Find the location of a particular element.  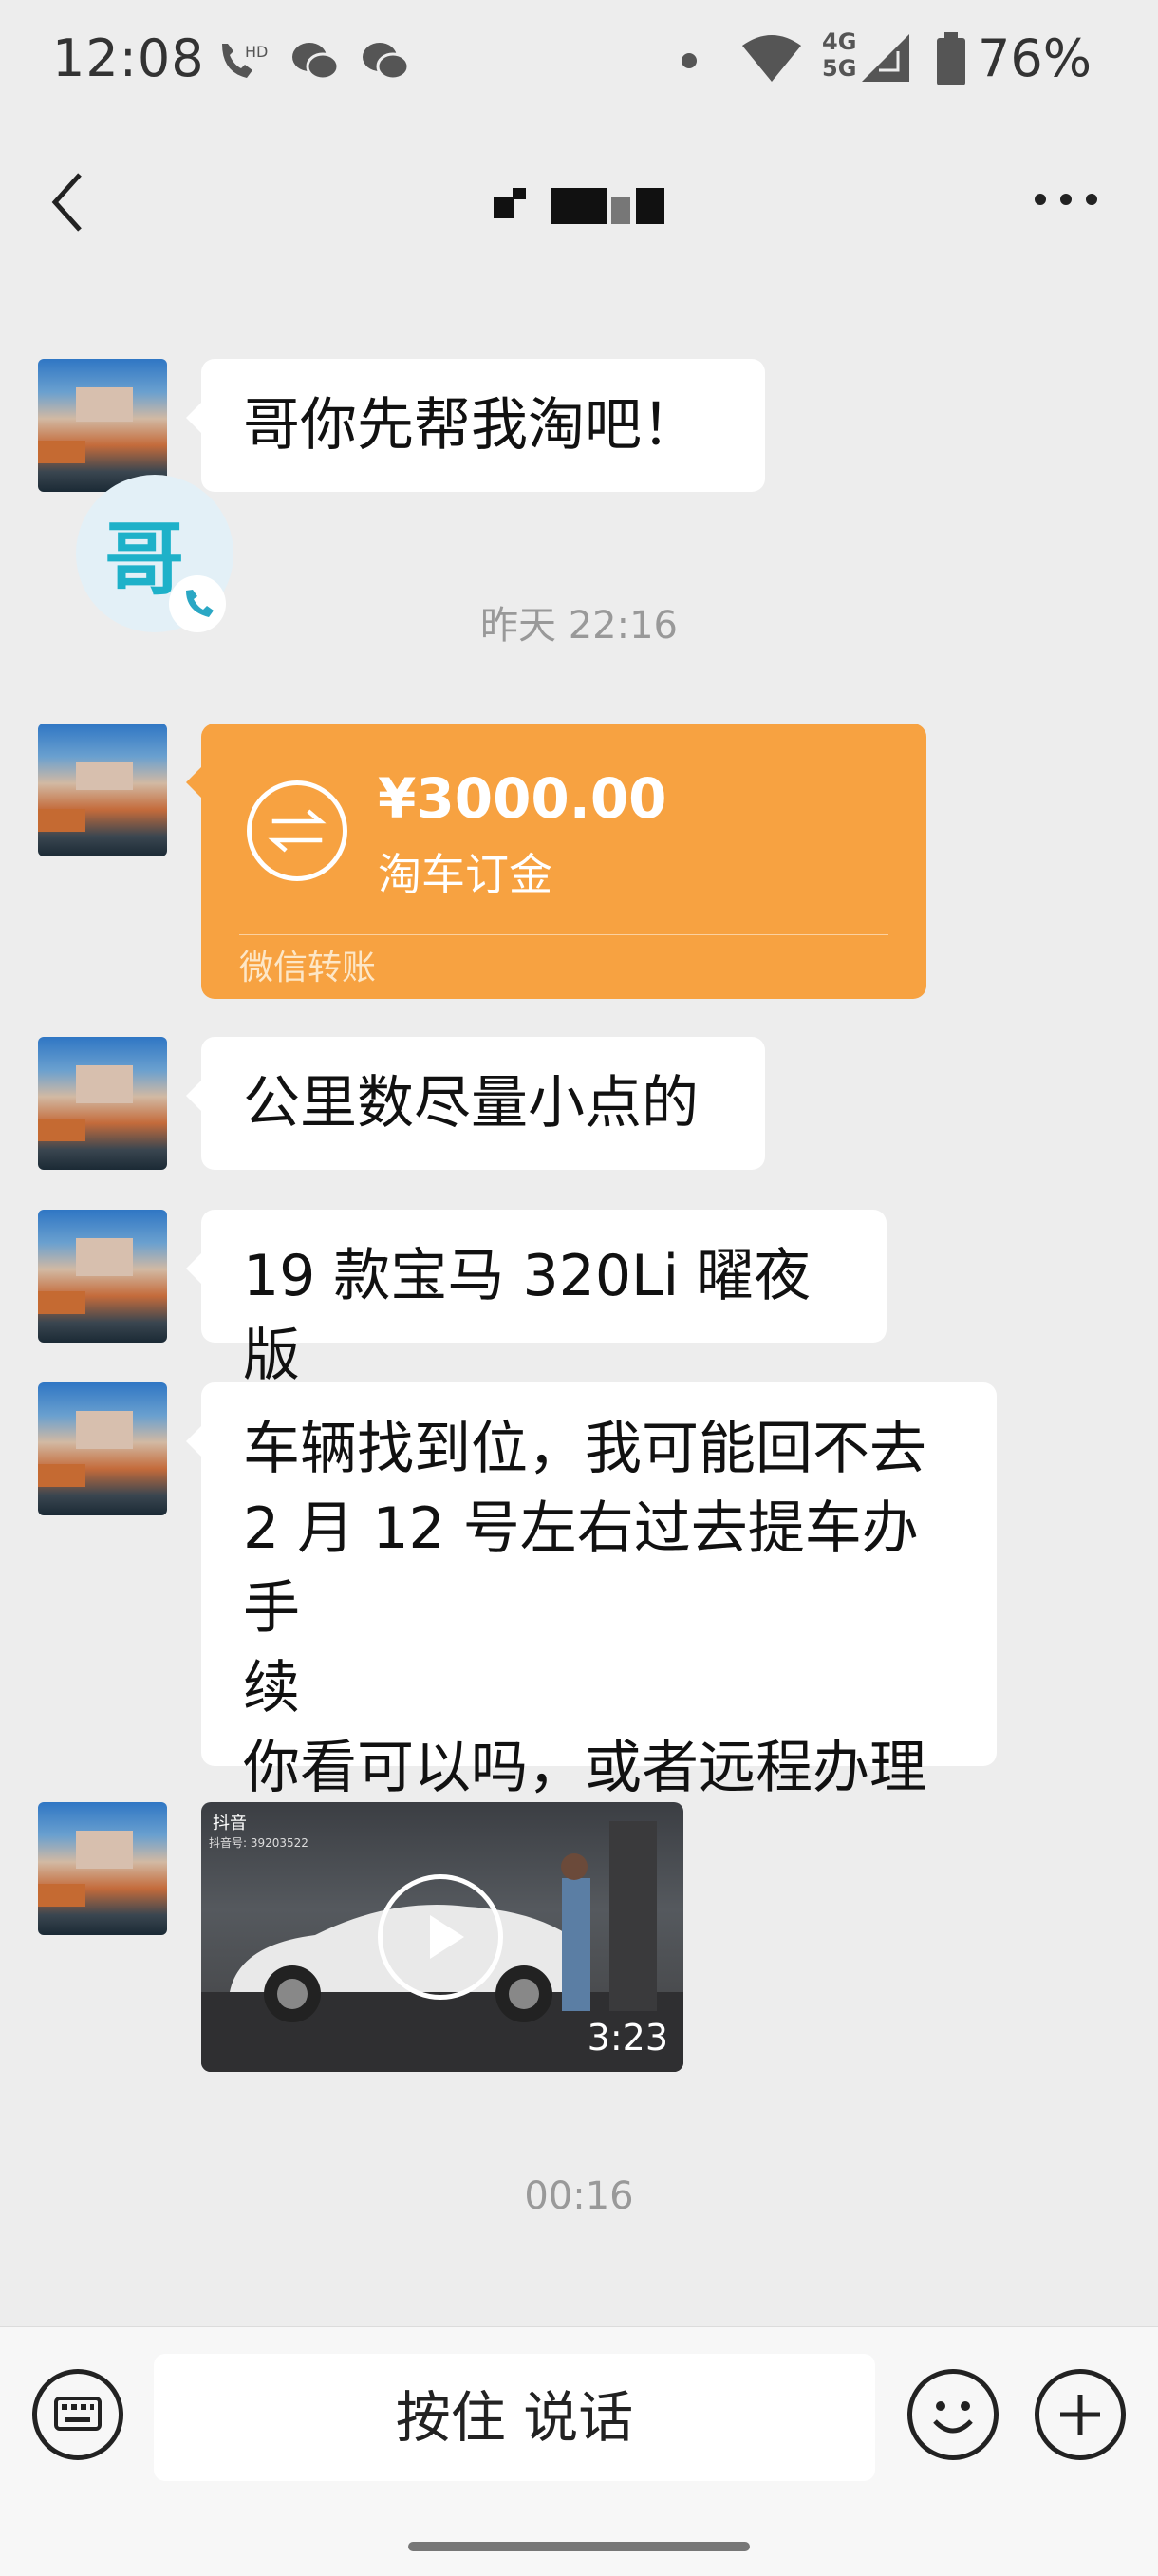

transfer-amount: ¥3000.00 is located at coordinates (522, 798).